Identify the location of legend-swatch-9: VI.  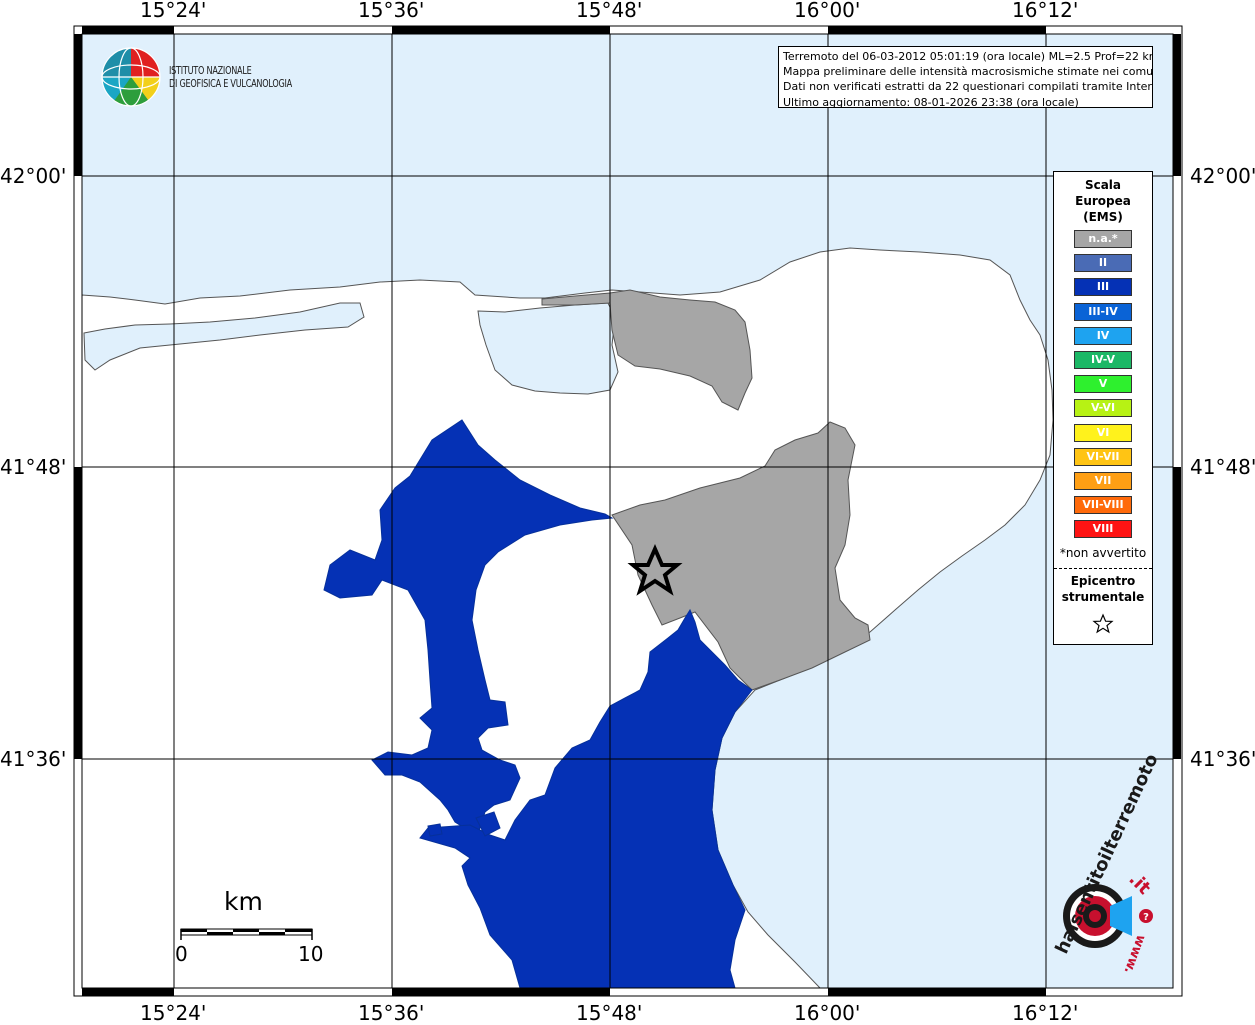
(1103, 432).